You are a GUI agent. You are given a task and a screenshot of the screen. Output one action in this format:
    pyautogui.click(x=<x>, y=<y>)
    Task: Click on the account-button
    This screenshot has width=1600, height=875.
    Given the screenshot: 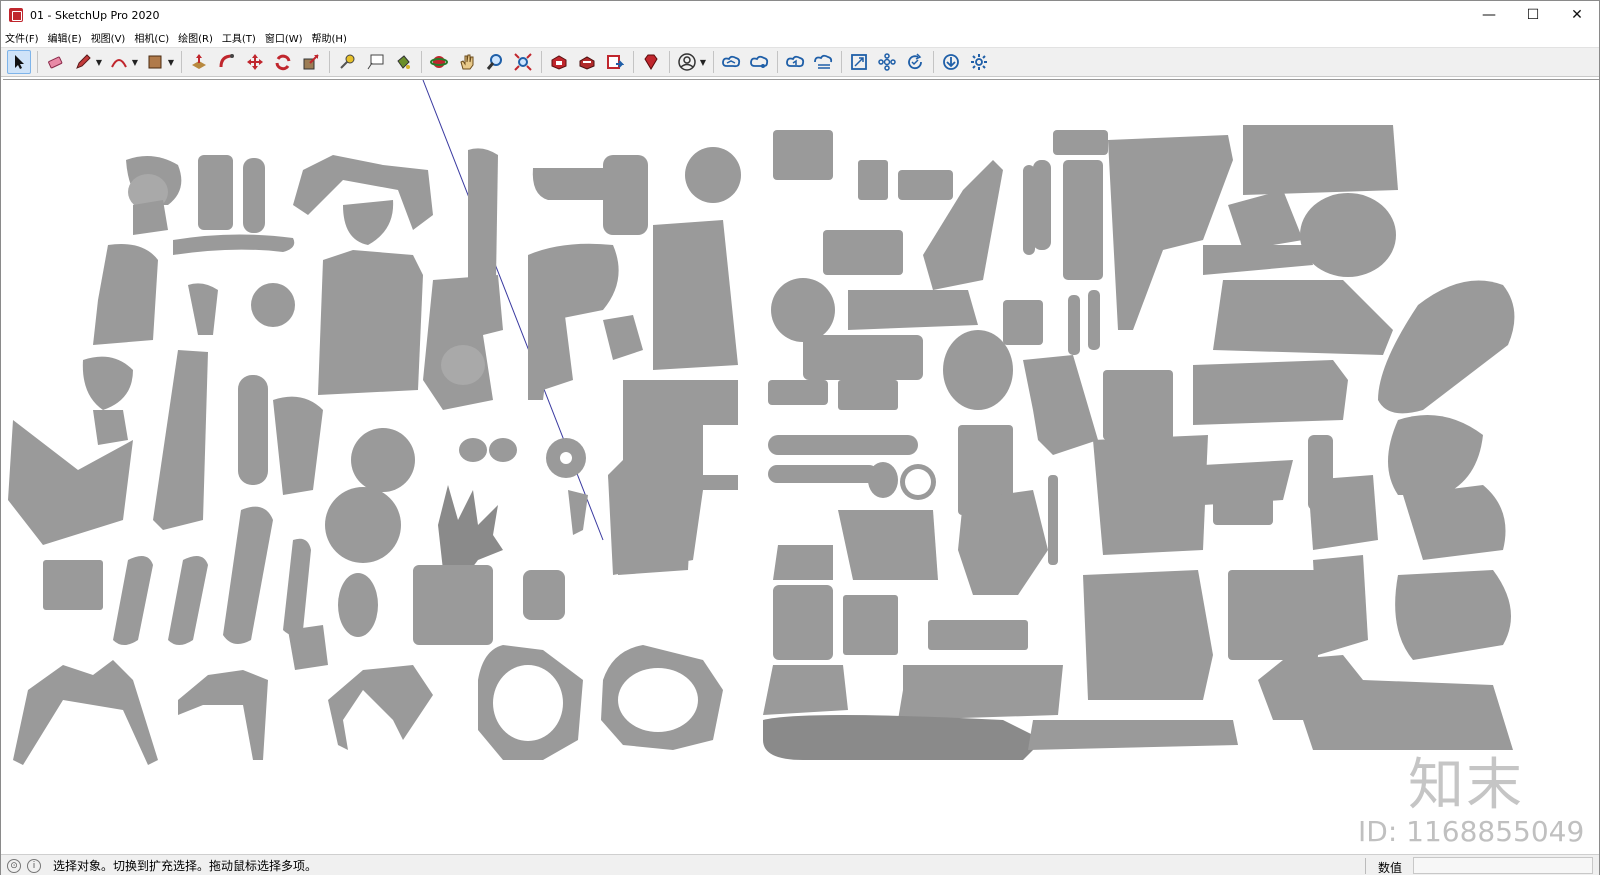 What is the action you would take?
    pyautogui.click(x=687, y=62)
    